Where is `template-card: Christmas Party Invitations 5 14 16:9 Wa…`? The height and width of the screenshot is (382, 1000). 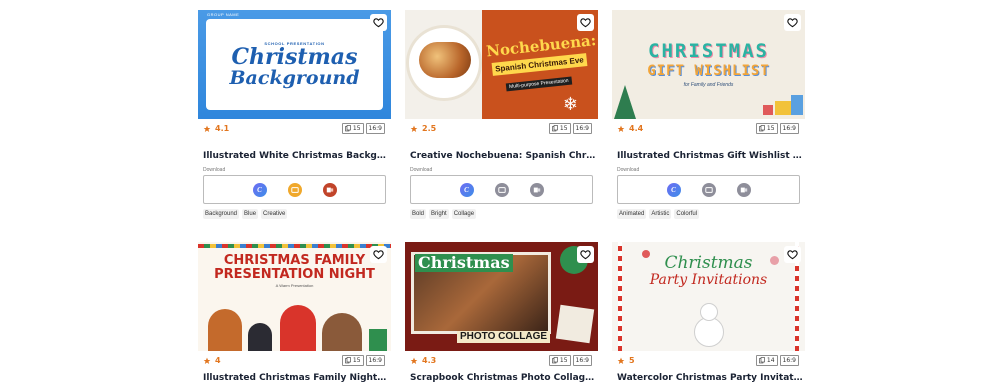 template-card: Christmas Party Invitations 5 14 16:9 Wa… is located at coordinates (708, 312).